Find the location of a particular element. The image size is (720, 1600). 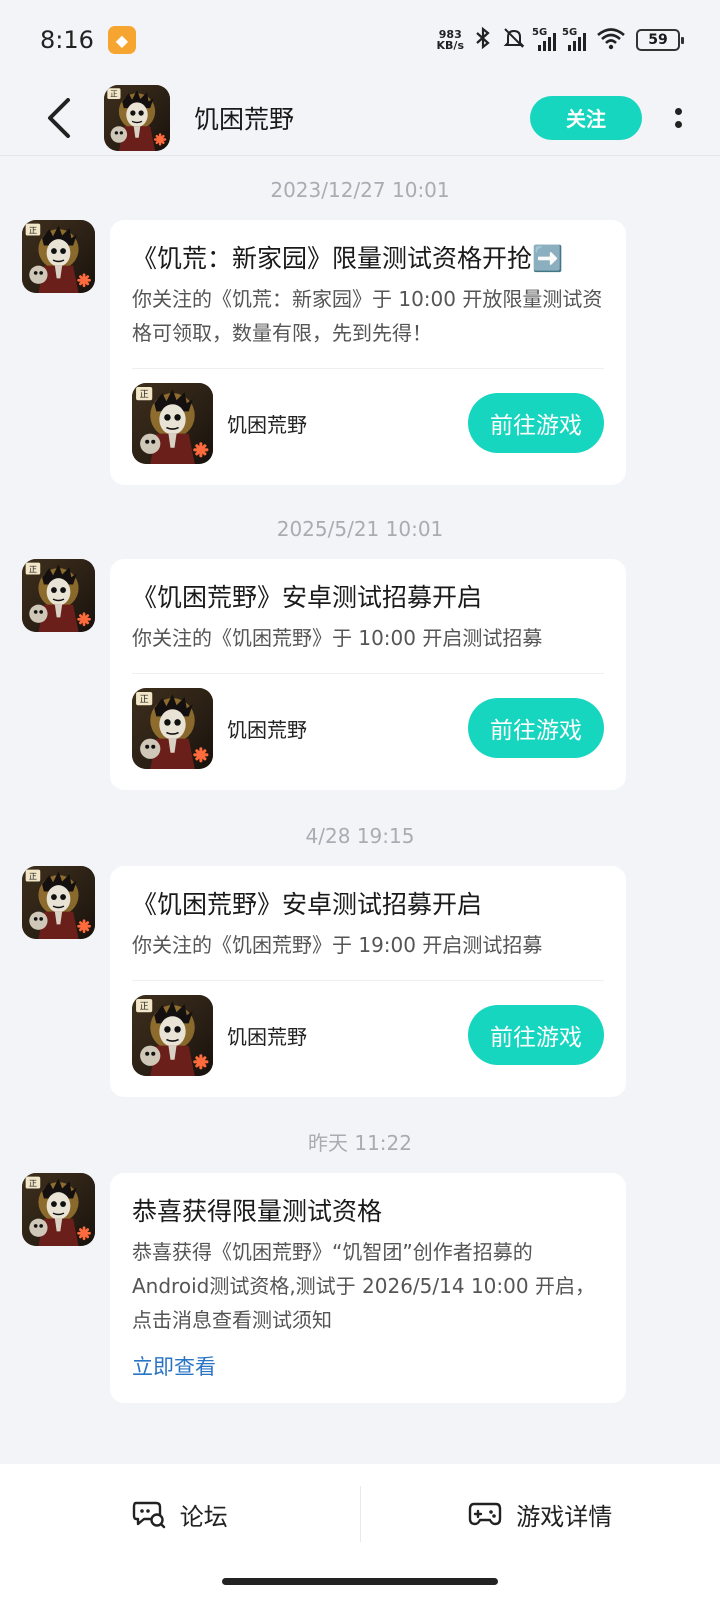

network-speed: 983 KB/s is located at coordinates (450, 40).